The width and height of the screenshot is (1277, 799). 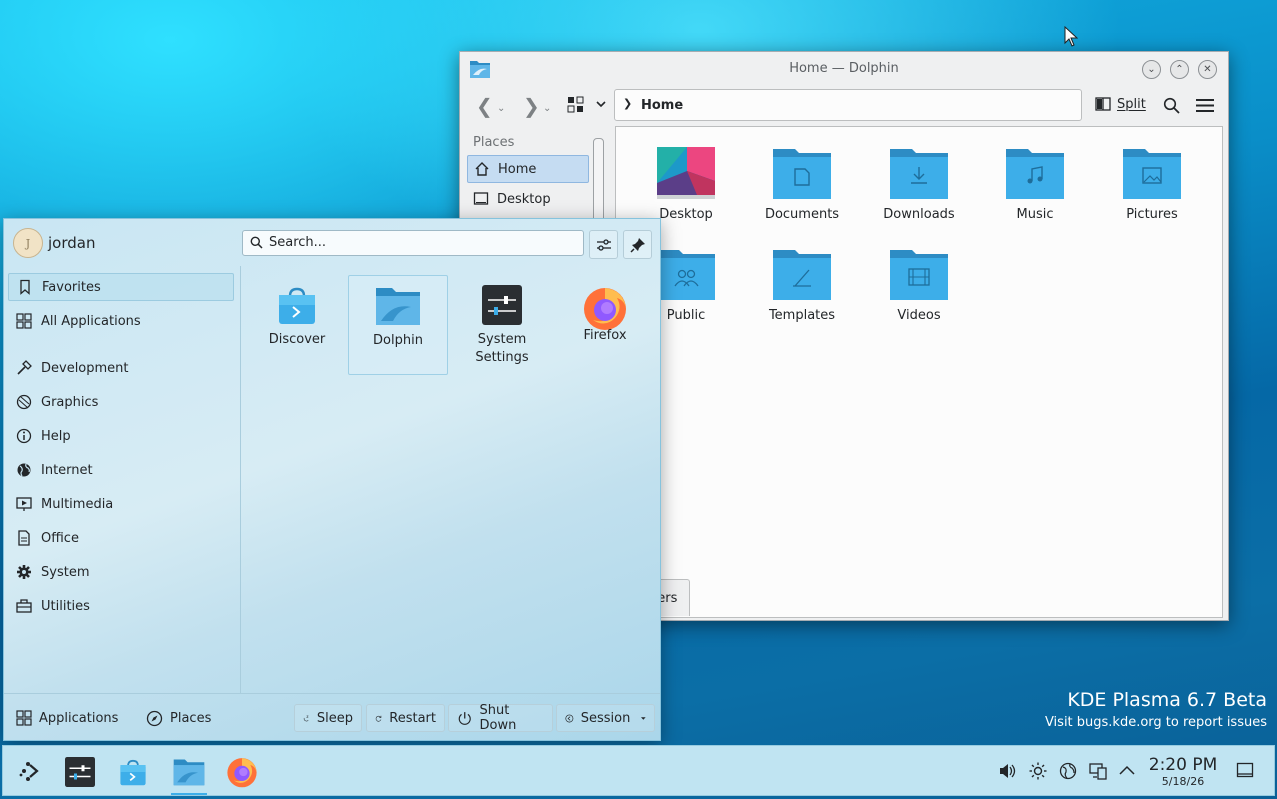 What do you see at coordinates (24, 470) in the screenshot?
I see `globe-icon` at bounding box center [24, 470].